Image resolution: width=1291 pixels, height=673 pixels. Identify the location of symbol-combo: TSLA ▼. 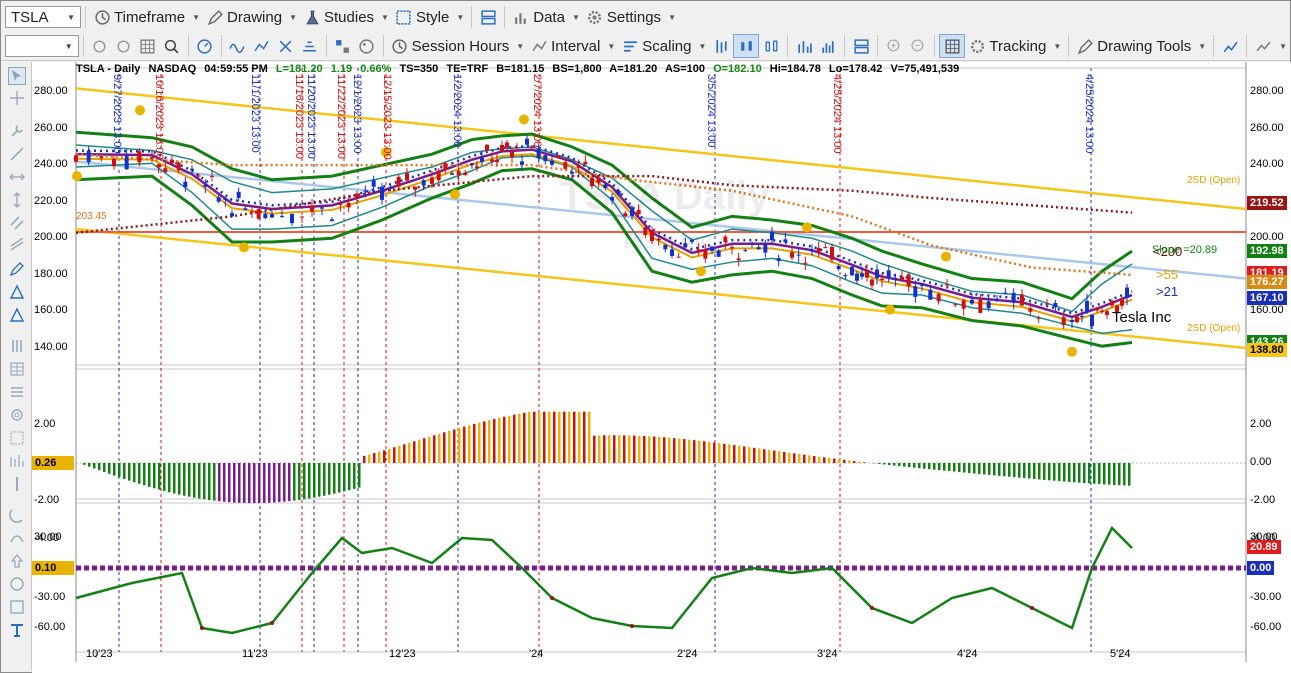
(43, 17).